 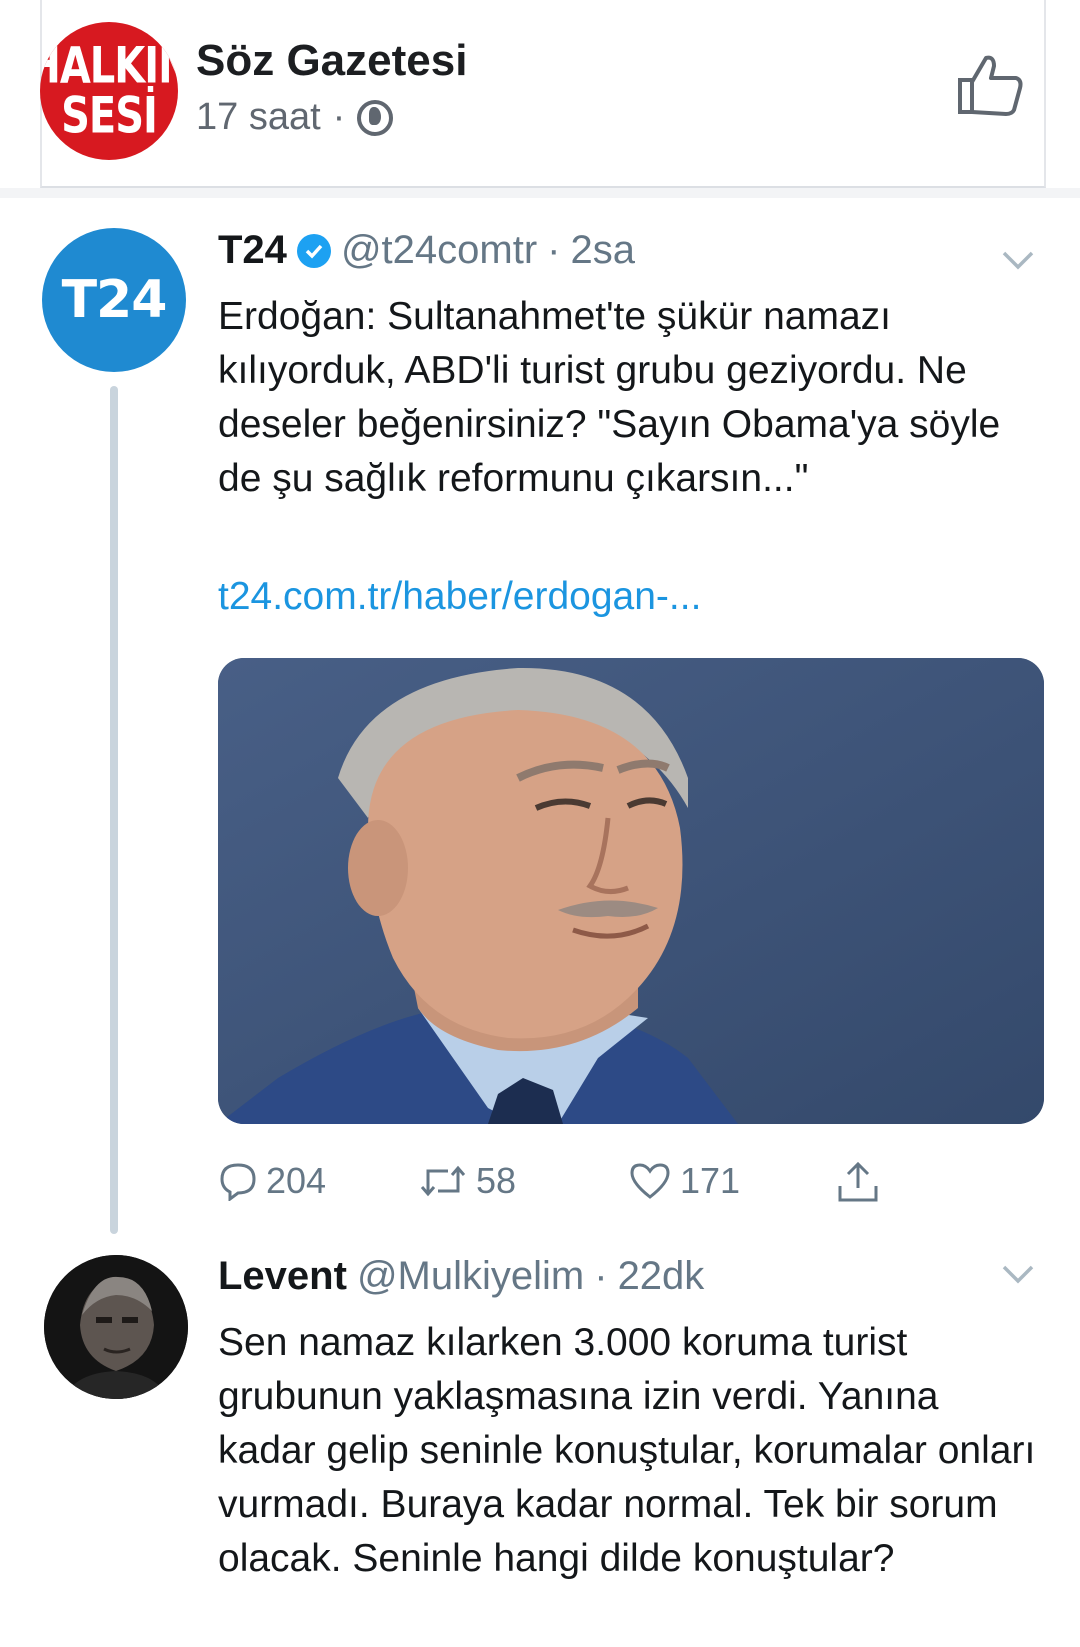 I want to click on post-time: 17 saat, so click(x=258, y=117).